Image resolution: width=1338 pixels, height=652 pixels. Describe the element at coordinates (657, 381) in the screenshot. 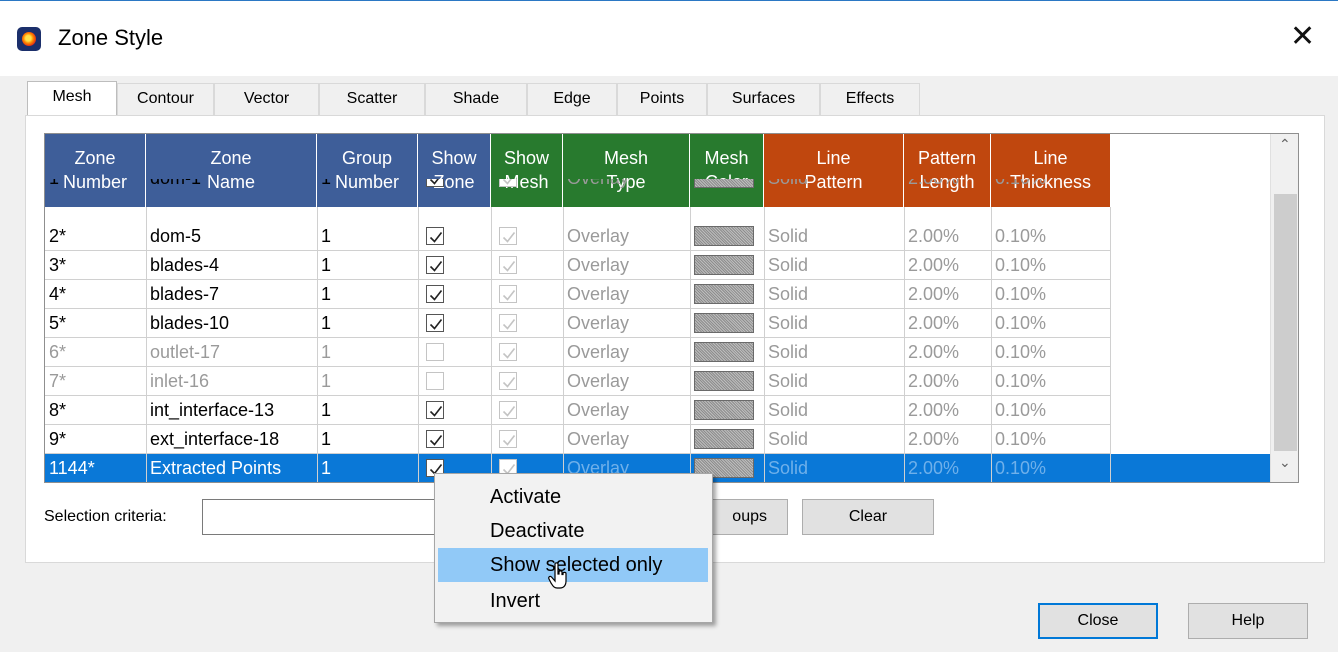

I see `table-row: 7* inlet-16 1 Overlay Solid 2.00% 0.10%` at that location.